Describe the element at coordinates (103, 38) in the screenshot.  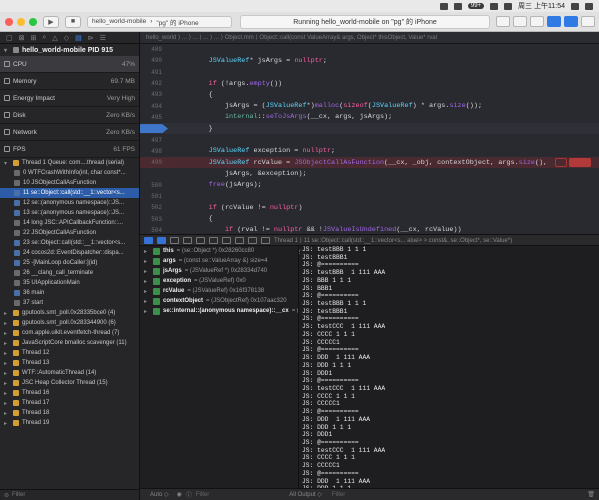
I see `report-icon: ☰` at that location.